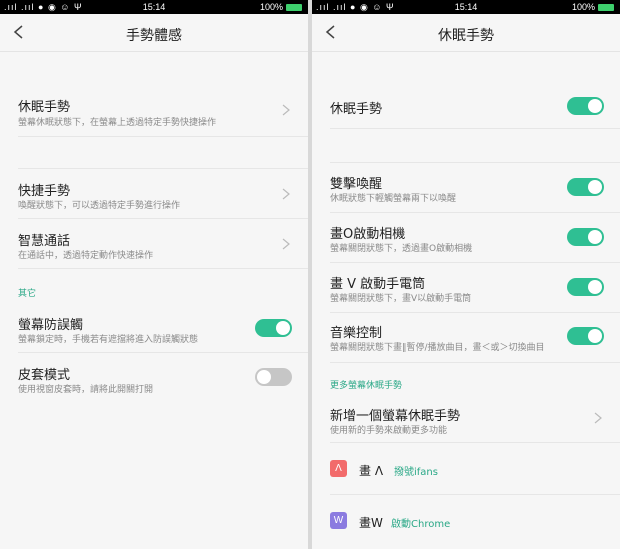 The height and width of the screenshot is (549, 620). Describe the element at coordinates (356, 109) in the screenshot. I see `master-toggle-title: 休眠手勢` at that location.